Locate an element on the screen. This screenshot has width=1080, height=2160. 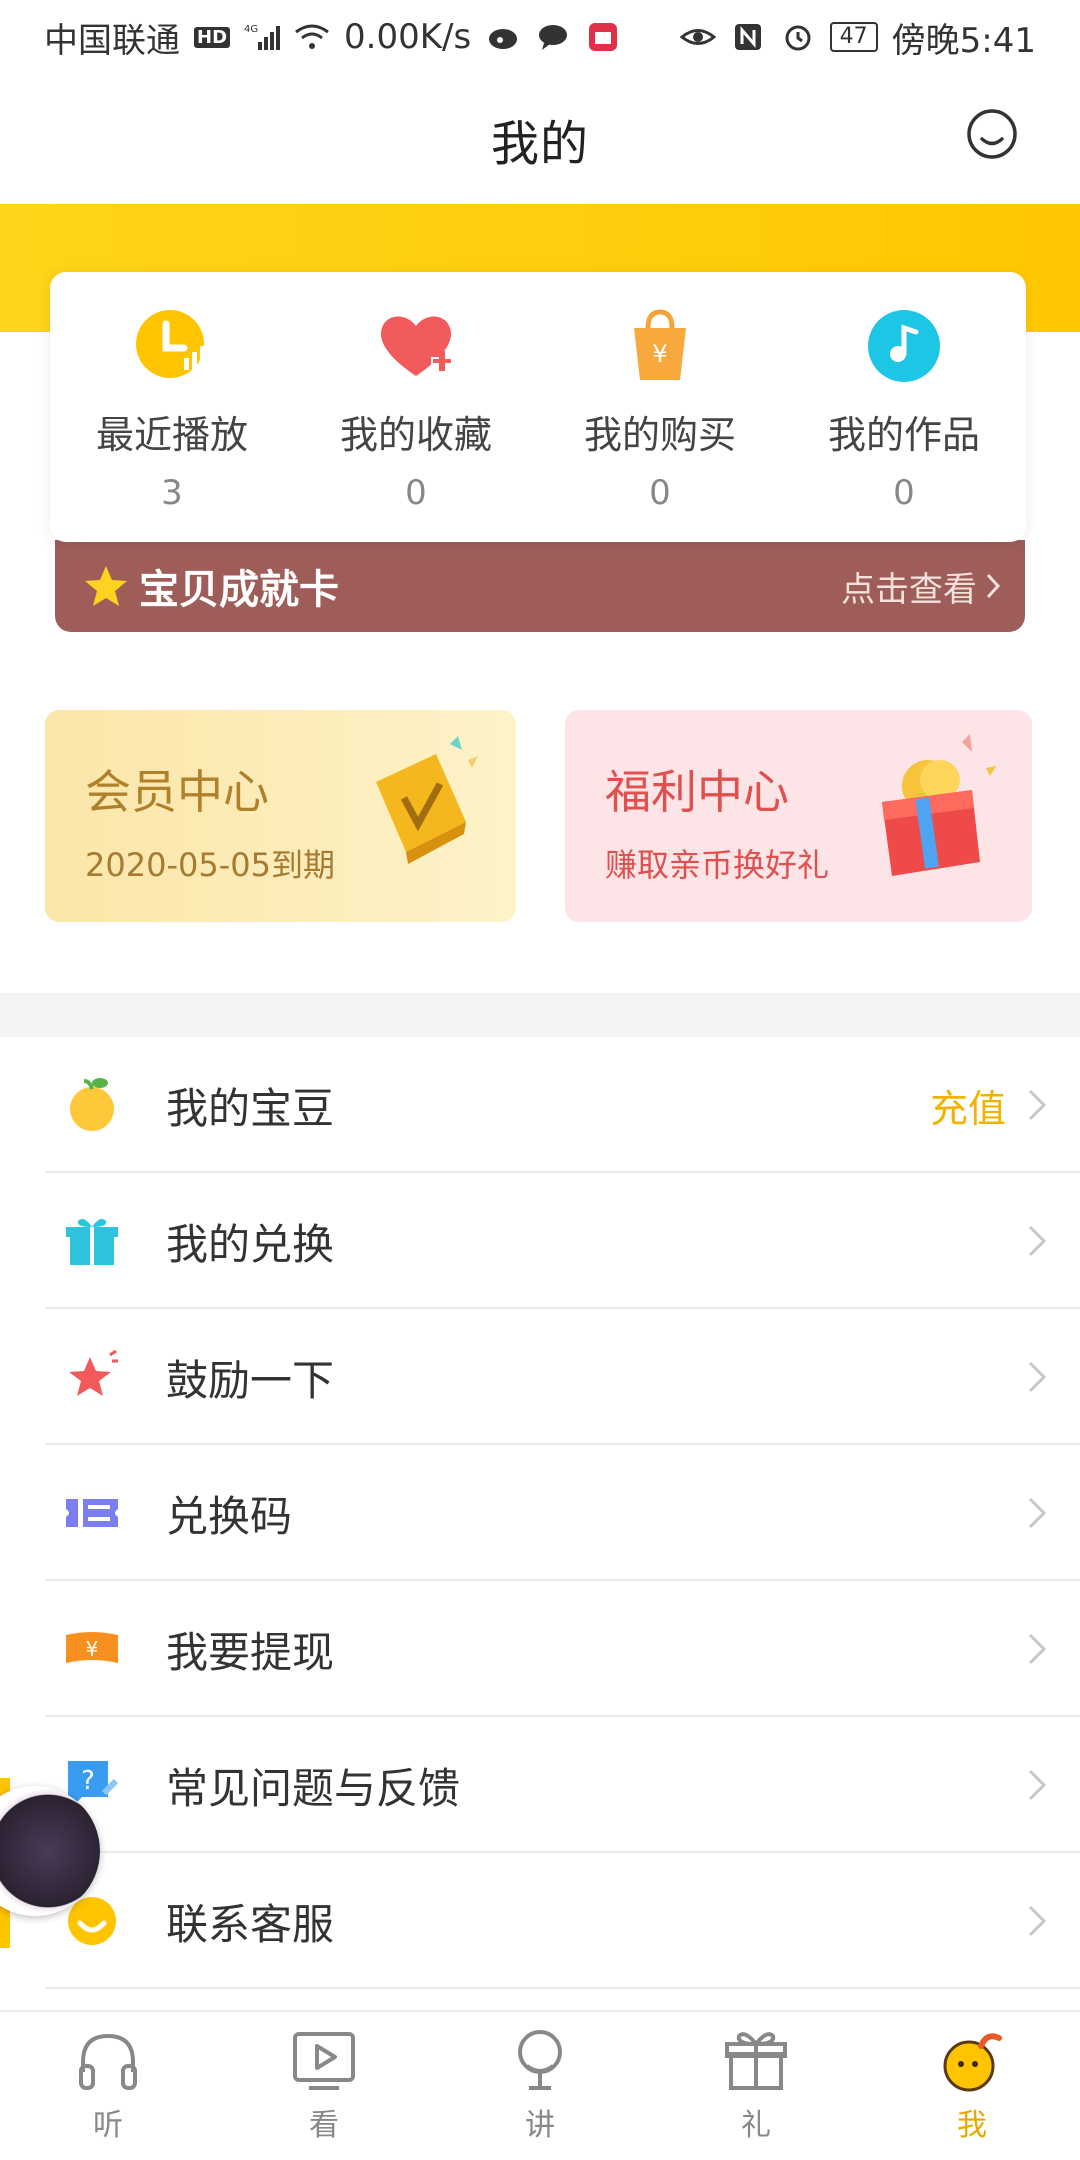
stats-card: 最近播放 3 我的收藏 0 ¥ 我的购买 0 我的作品 0 is located at coordinates (538, 407).